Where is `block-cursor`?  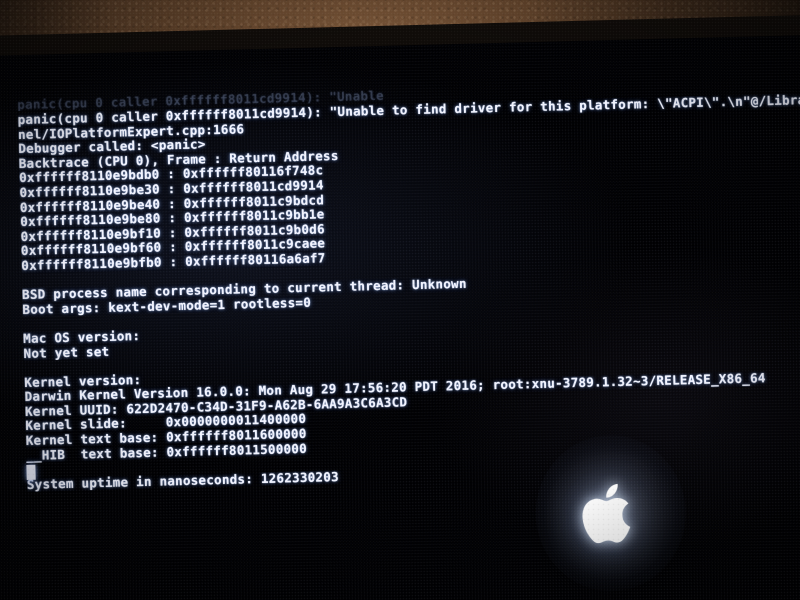
block-cursor is located at coordinates (31, 472).